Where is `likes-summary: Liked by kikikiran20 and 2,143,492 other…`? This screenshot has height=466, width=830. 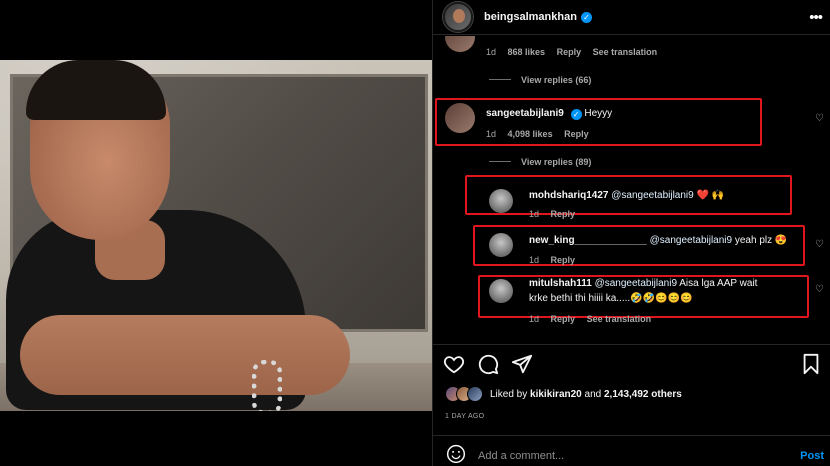 likes-summary: Liked by kikikiran20 and 2,143,492 other… is located at coordinates (563, 394).